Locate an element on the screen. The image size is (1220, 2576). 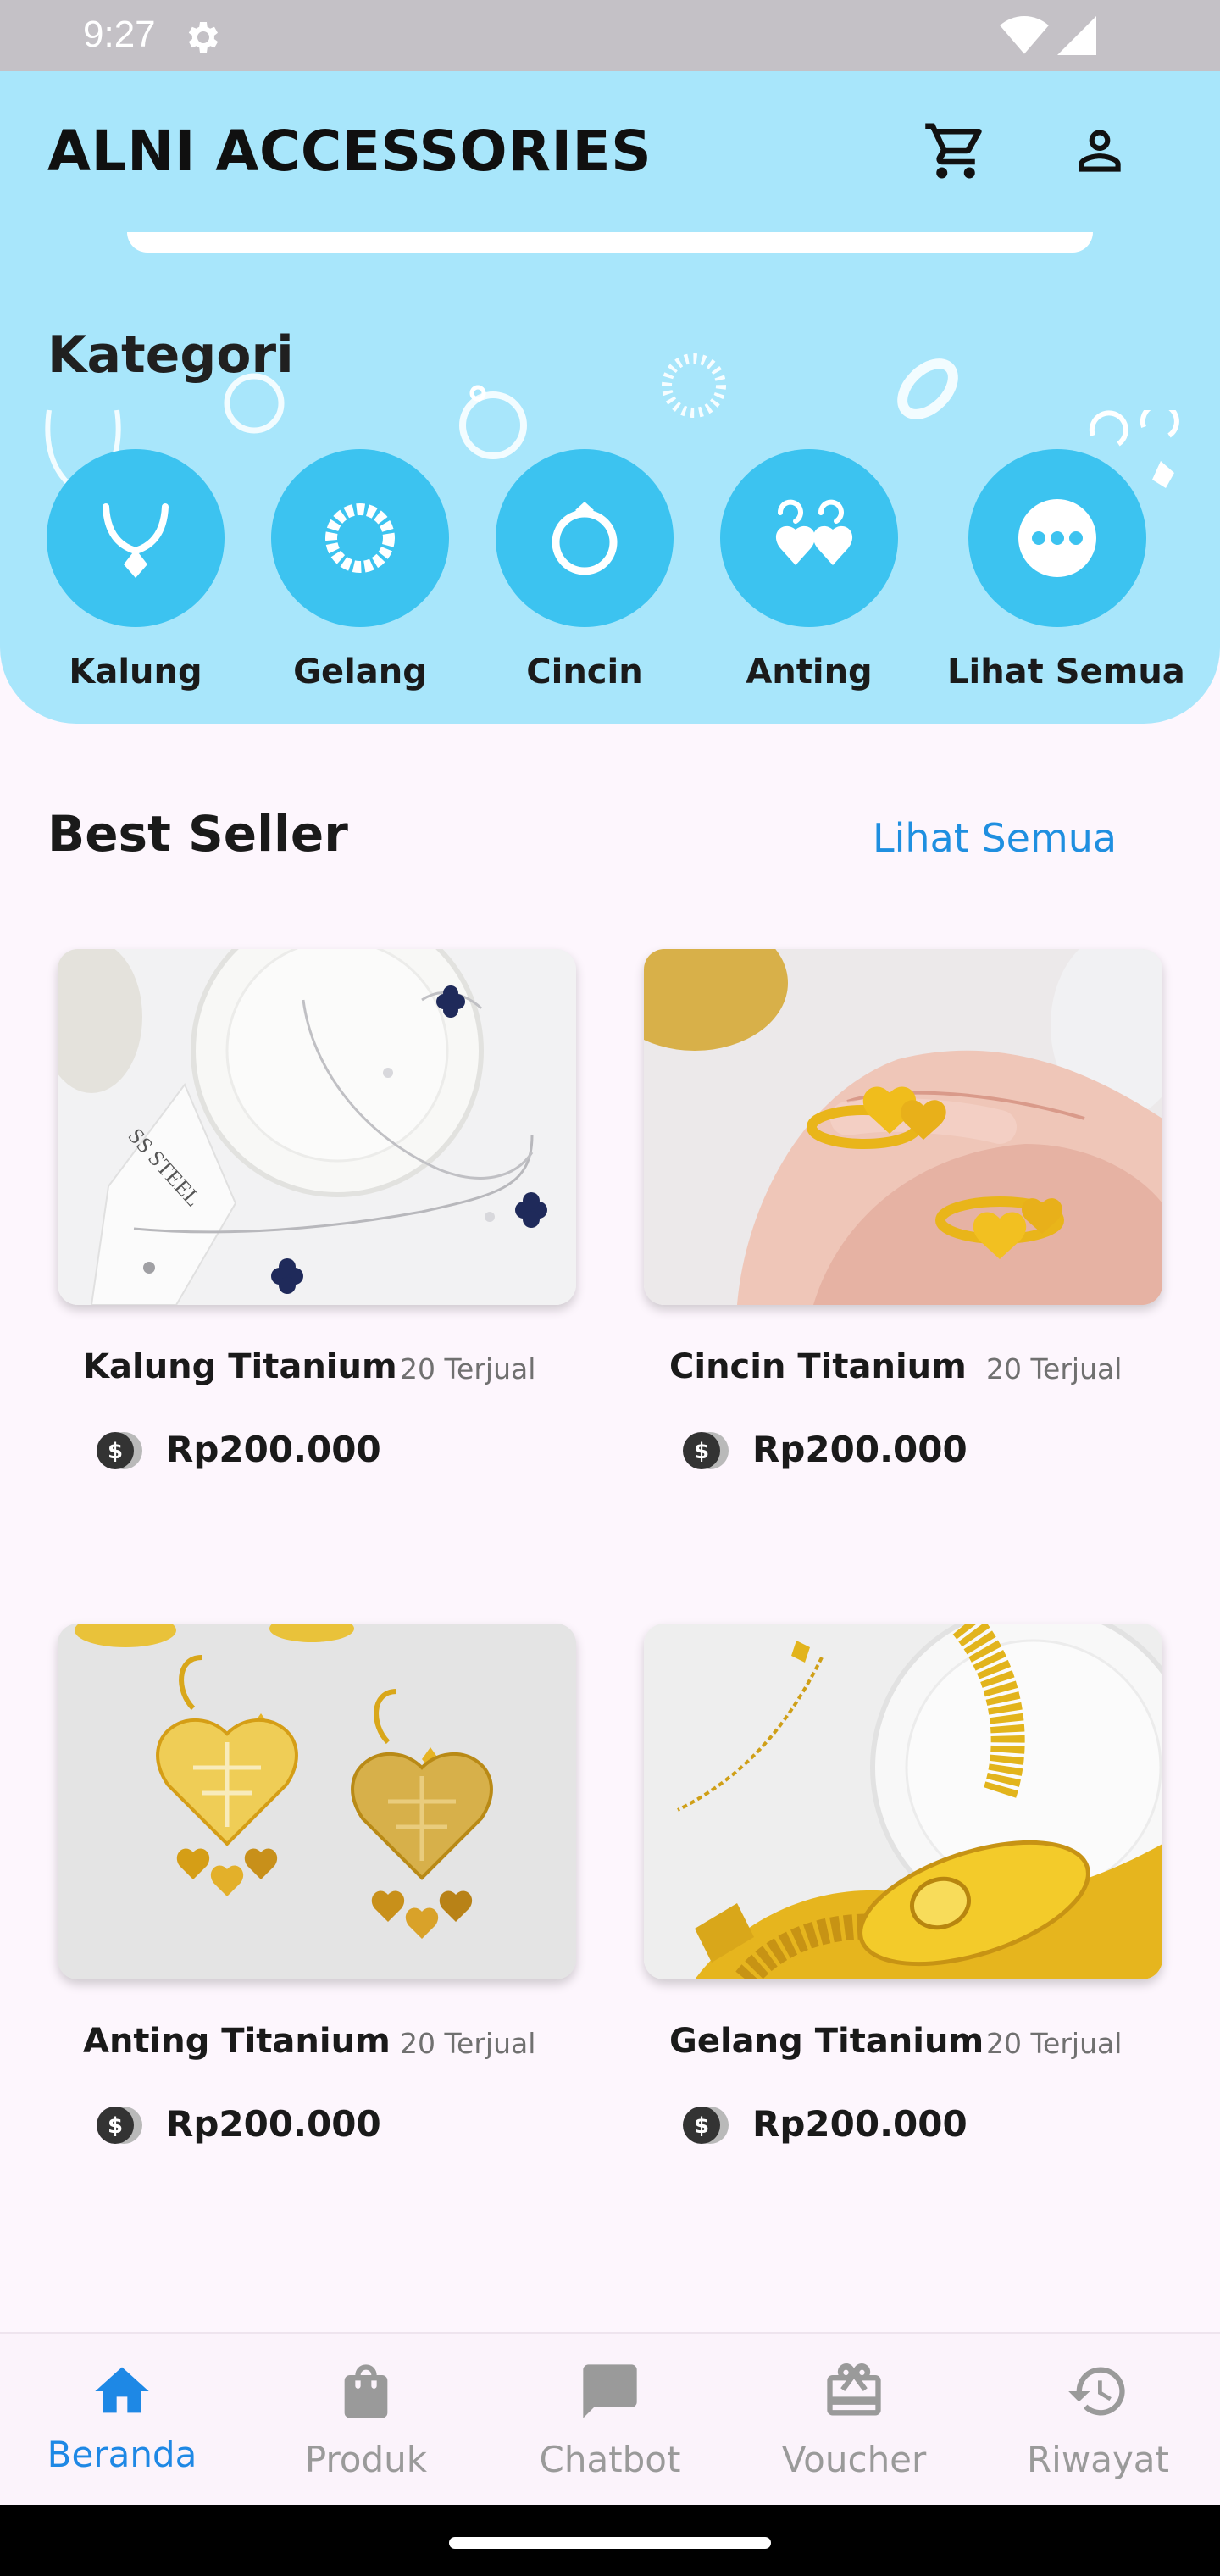
ring-icon is located at coordinates (585, 538).